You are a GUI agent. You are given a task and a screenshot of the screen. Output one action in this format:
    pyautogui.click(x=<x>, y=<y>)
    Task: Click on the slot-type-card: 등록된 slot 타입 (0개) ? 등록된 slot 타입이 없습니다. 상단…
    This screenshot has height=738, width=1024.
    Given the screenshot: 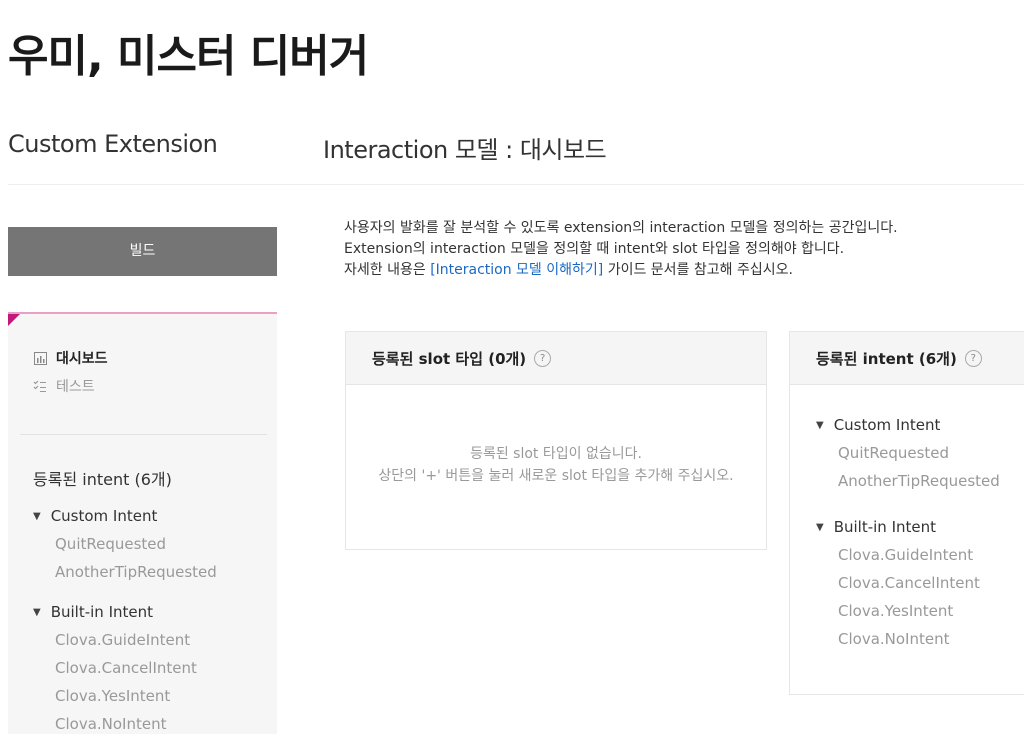 What is the action you would take?
    pyautogui.click(x=556, y=440)
    